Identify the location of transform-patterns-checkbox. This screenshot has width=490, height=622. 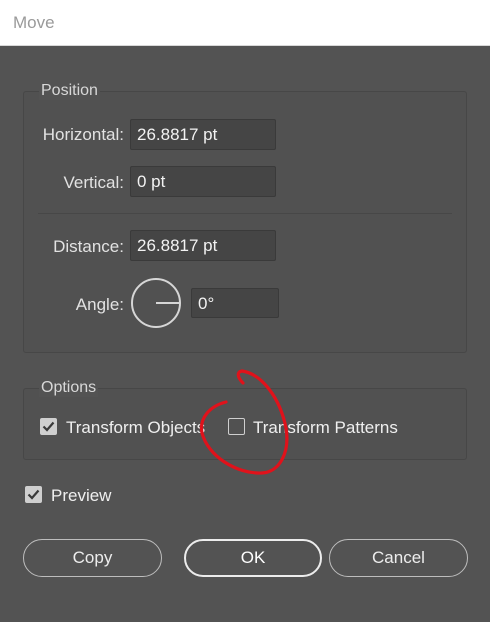
(236, 426).